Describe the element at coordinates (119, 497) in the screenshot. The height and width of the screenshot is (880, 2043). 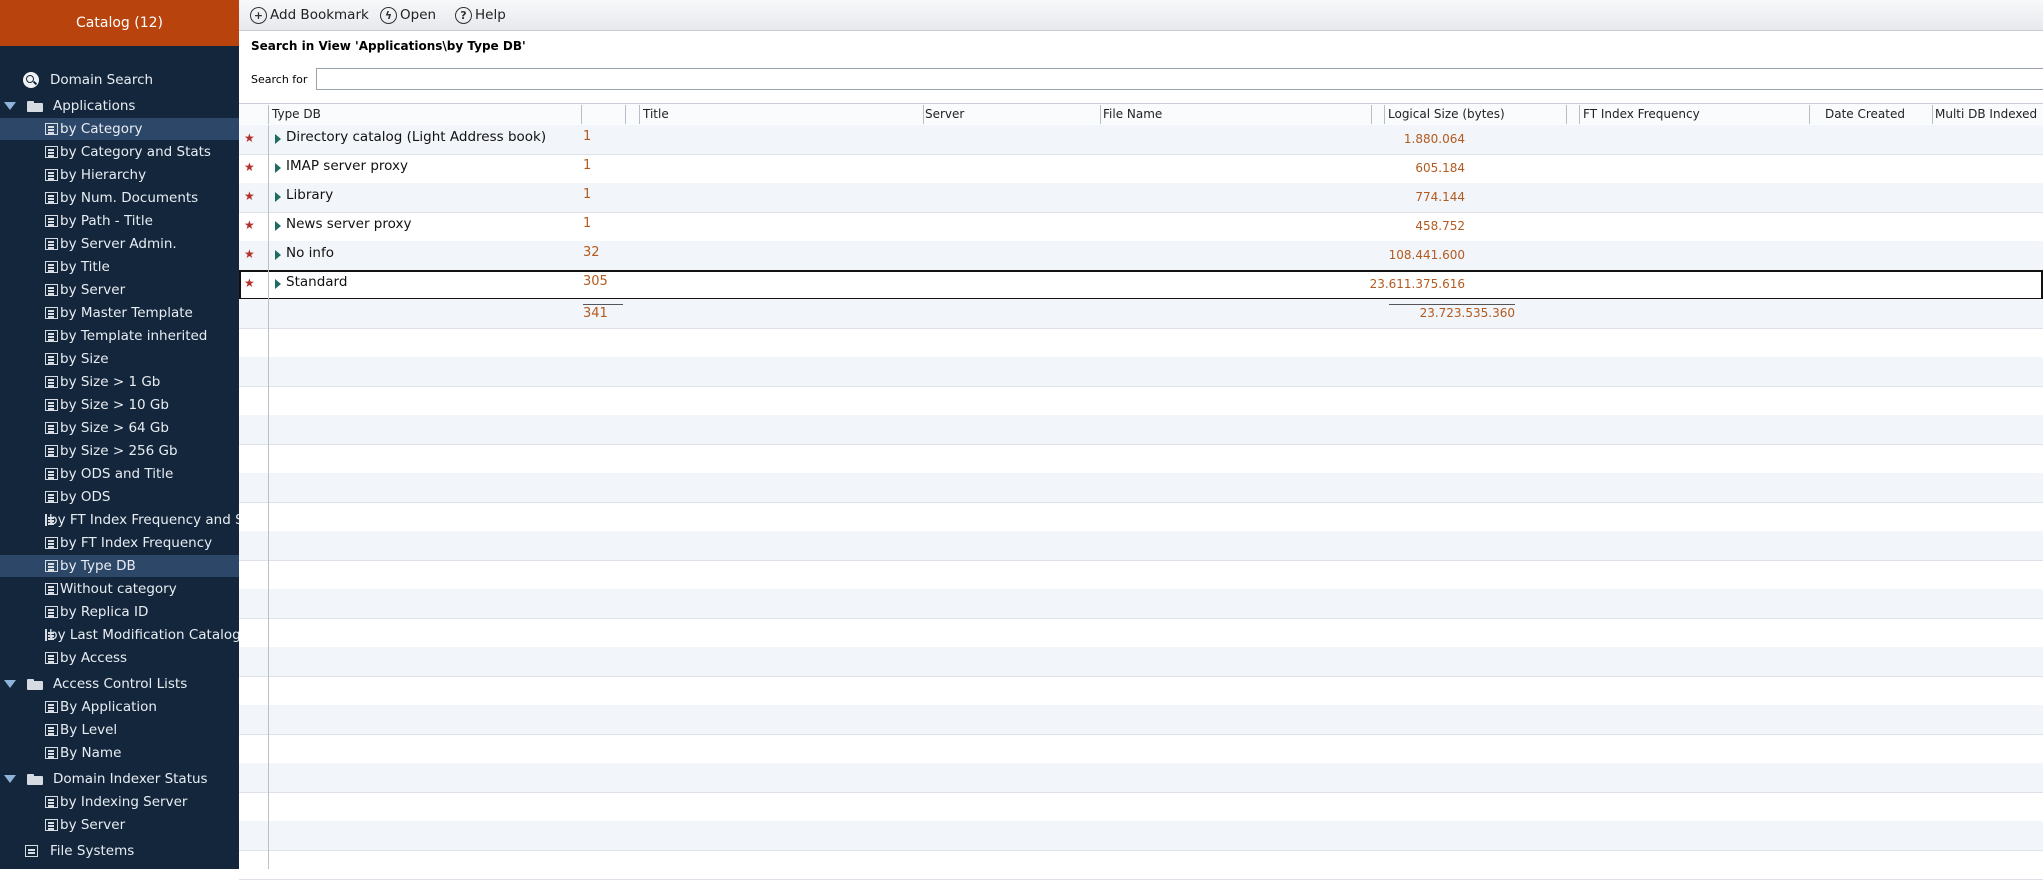
I see `nav-view-item: by ODS` at that location.